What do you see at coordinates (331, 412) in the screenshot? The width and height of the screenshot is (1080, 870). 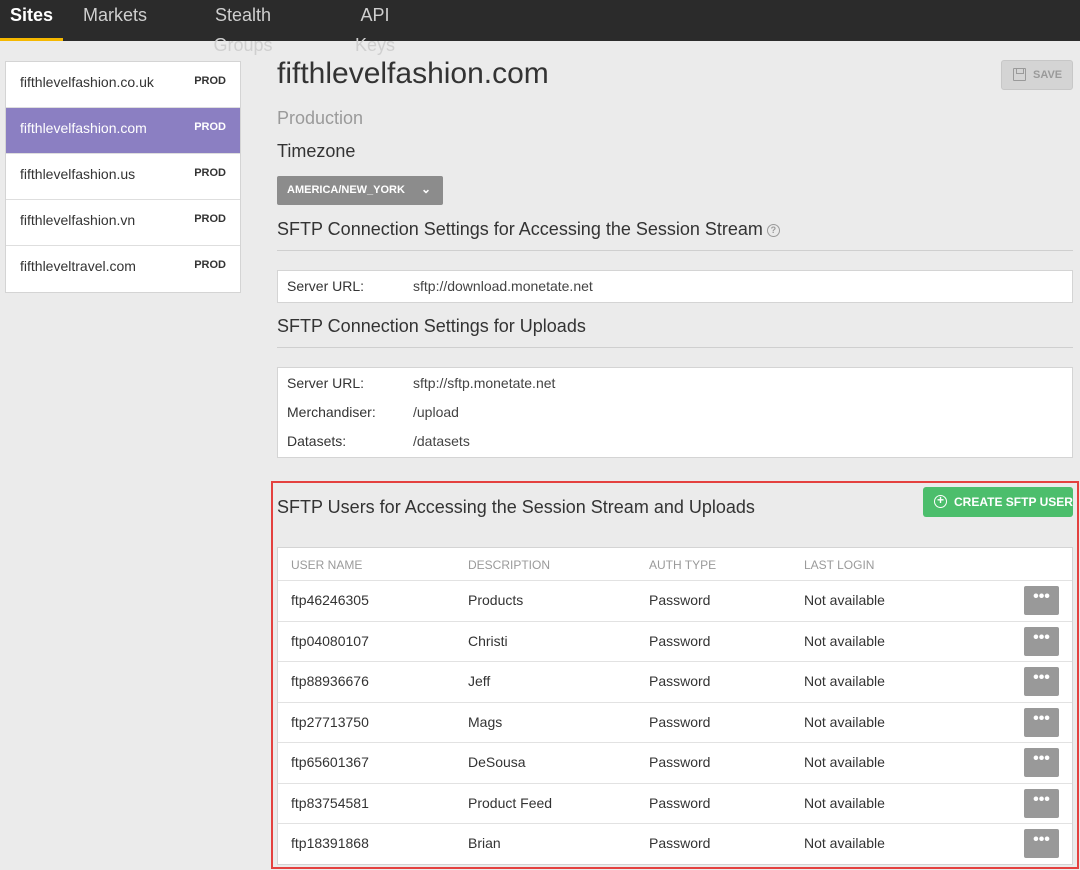 I see `setting-key: Merchandiser:` at bounding box center [331, 412].